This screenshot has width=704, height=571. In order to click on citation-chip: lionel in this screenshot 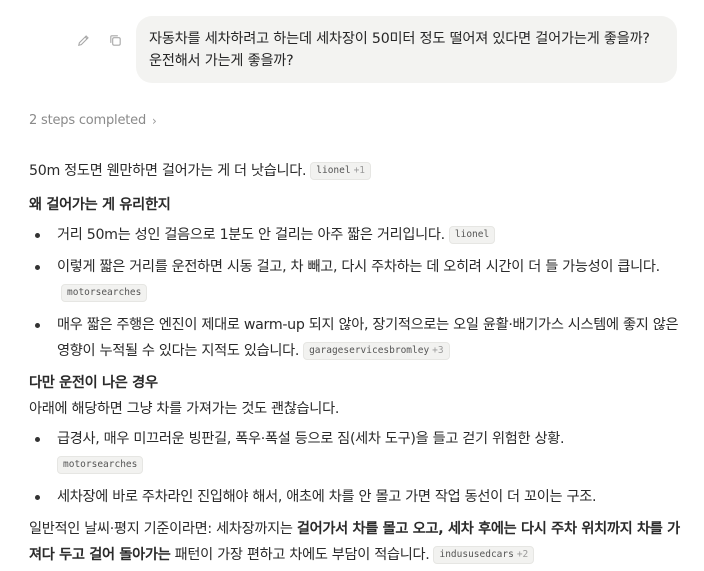, I will do `click(472, 235)`.